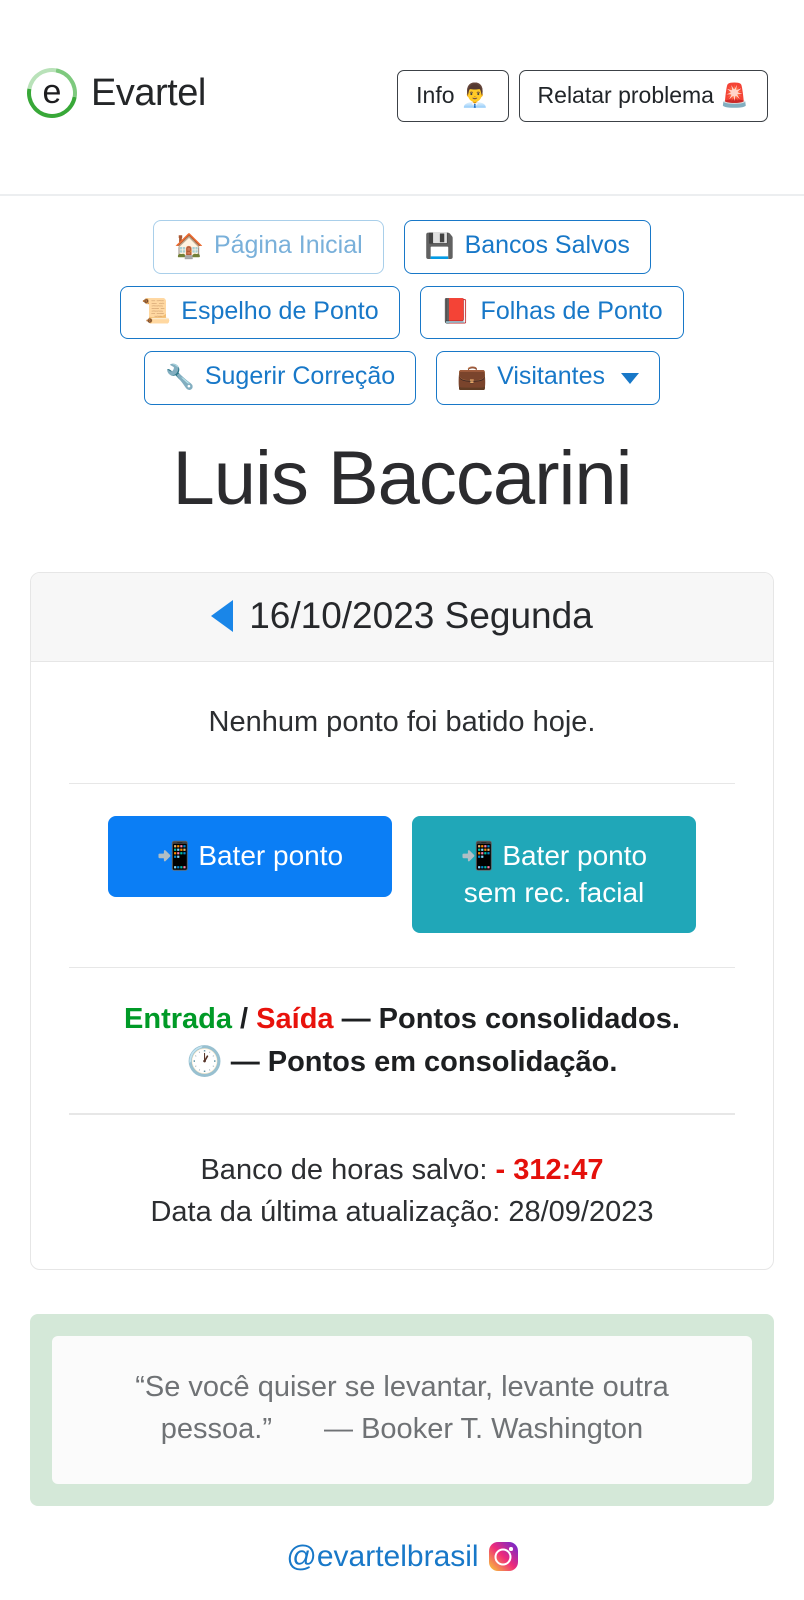 This screenshot has width=804, height=1600. What do you see at coordinates (382, 1556) in the screenshot?
I see `instagram-handle: @evartelbrasil` at bounding box center [382, 1556].